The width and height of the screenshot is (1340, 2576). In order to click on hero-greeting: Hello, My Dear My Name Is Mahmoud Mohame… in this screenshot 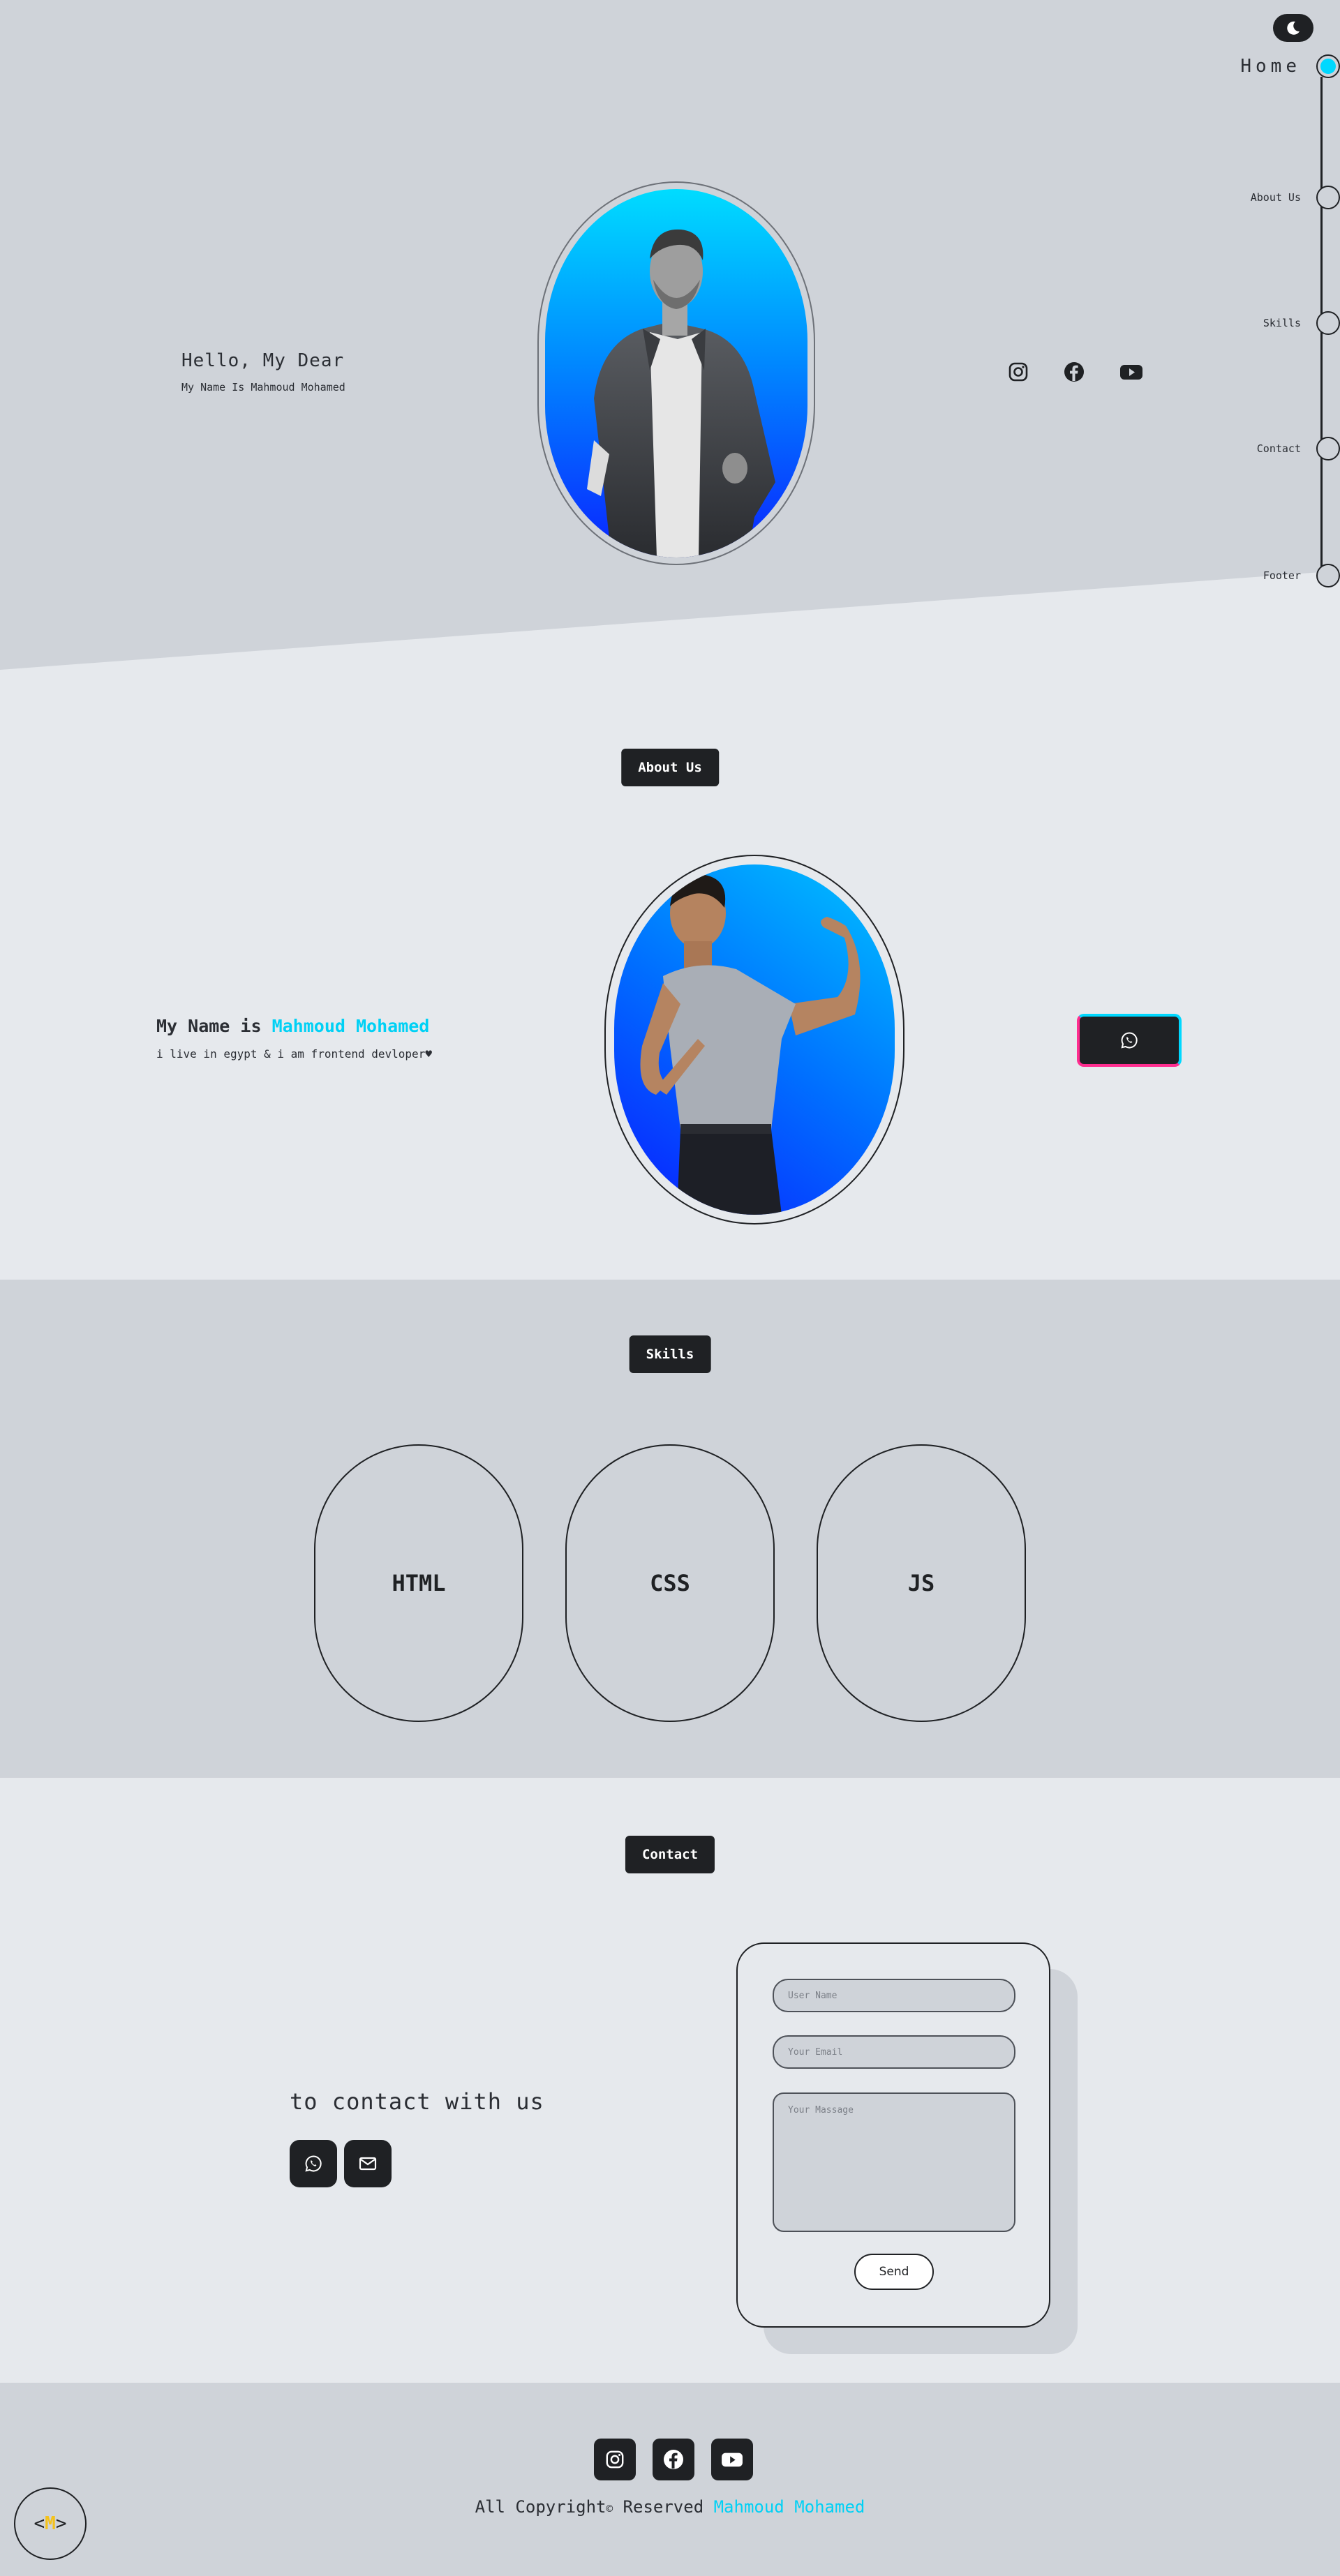, I will do `click(263, 372)`.